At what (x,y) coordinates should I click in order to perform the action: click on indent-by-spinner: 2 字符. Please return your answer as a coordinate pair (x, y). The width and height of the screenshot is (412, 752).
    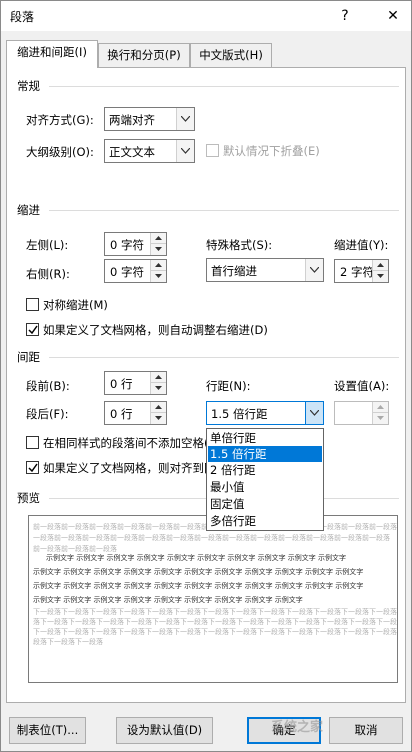
    Looking at the image, I should click on (361, 271).